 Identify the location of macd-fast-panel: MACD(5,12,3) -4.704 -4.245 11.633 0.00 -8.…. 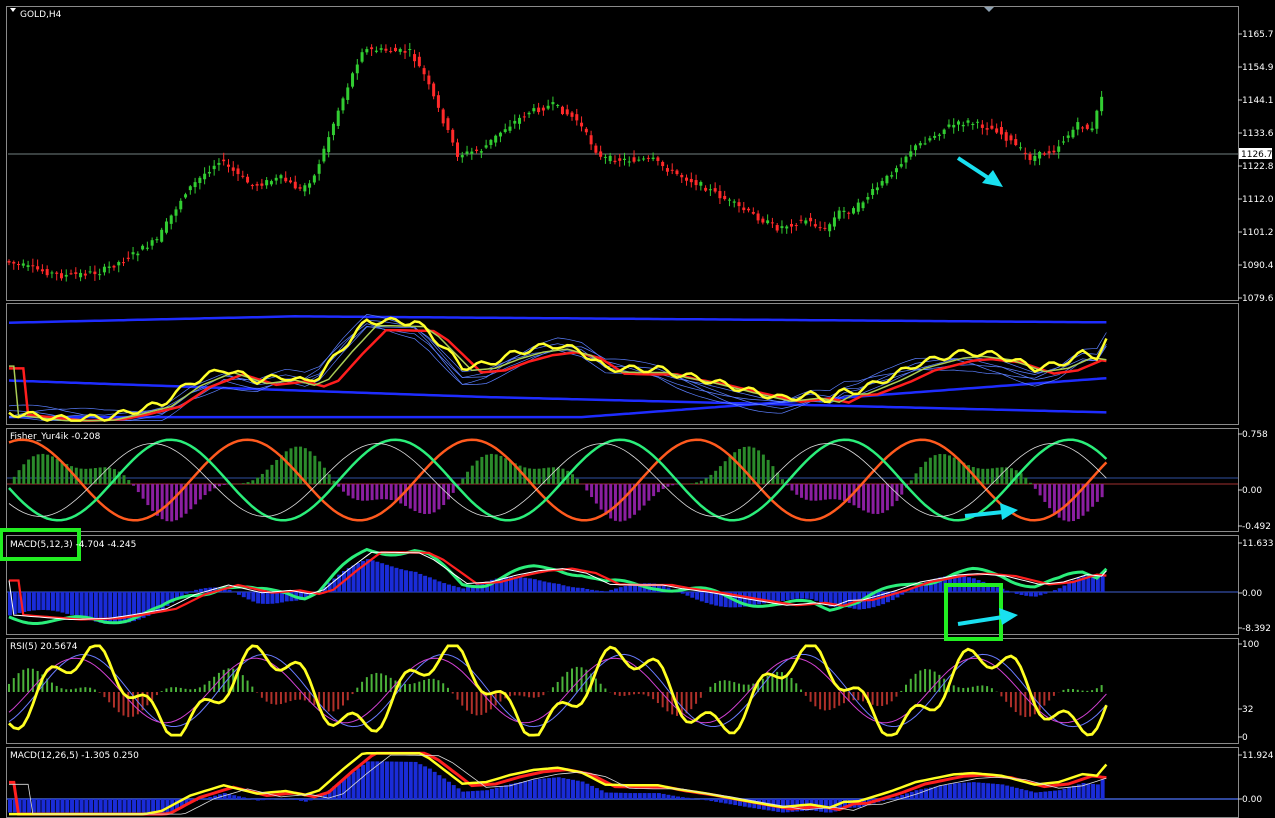
(637, 584).